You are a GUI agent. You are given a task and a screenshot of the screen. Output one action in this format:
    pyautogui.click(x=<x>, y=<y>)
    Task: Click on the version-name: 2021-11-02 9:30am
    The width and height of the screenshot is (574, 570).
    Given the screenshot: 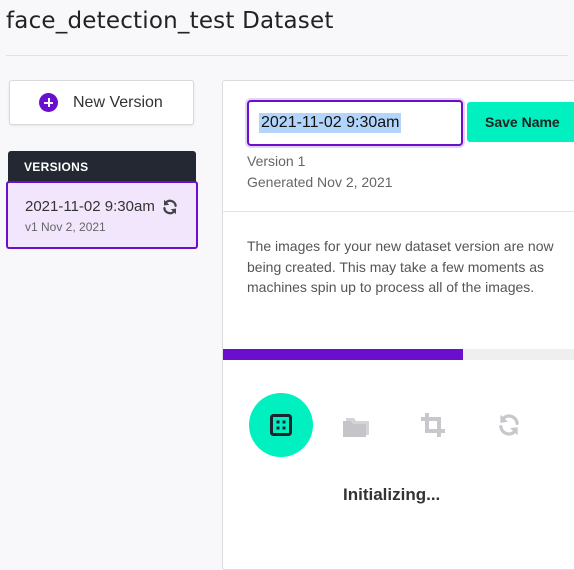 What is the action you would take?
    pyautogui.click(x=90, y=206)
    